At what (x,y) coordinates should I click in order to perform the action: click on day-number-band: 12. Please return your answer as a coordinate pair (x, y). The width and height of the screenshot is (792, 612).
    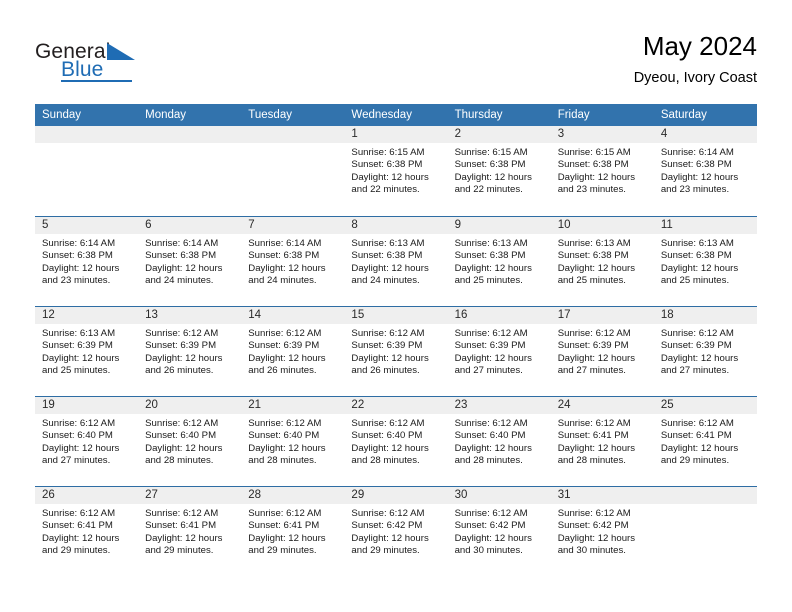
    Looking at the image, I should click on (87, 315).